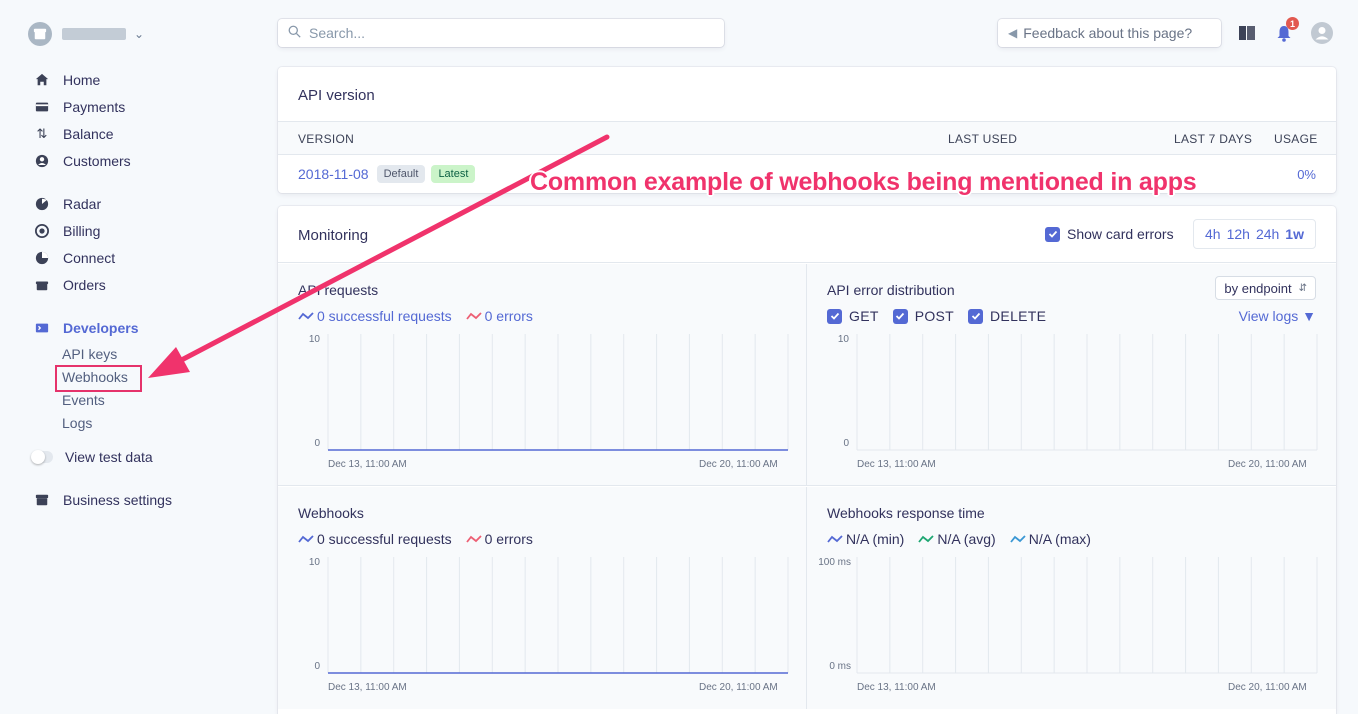 This screenshot has height=714, width=1358. Describe the element at coordinates (865, 539) in the screenshot. I see `legend-min: N/A (min)` at that location.